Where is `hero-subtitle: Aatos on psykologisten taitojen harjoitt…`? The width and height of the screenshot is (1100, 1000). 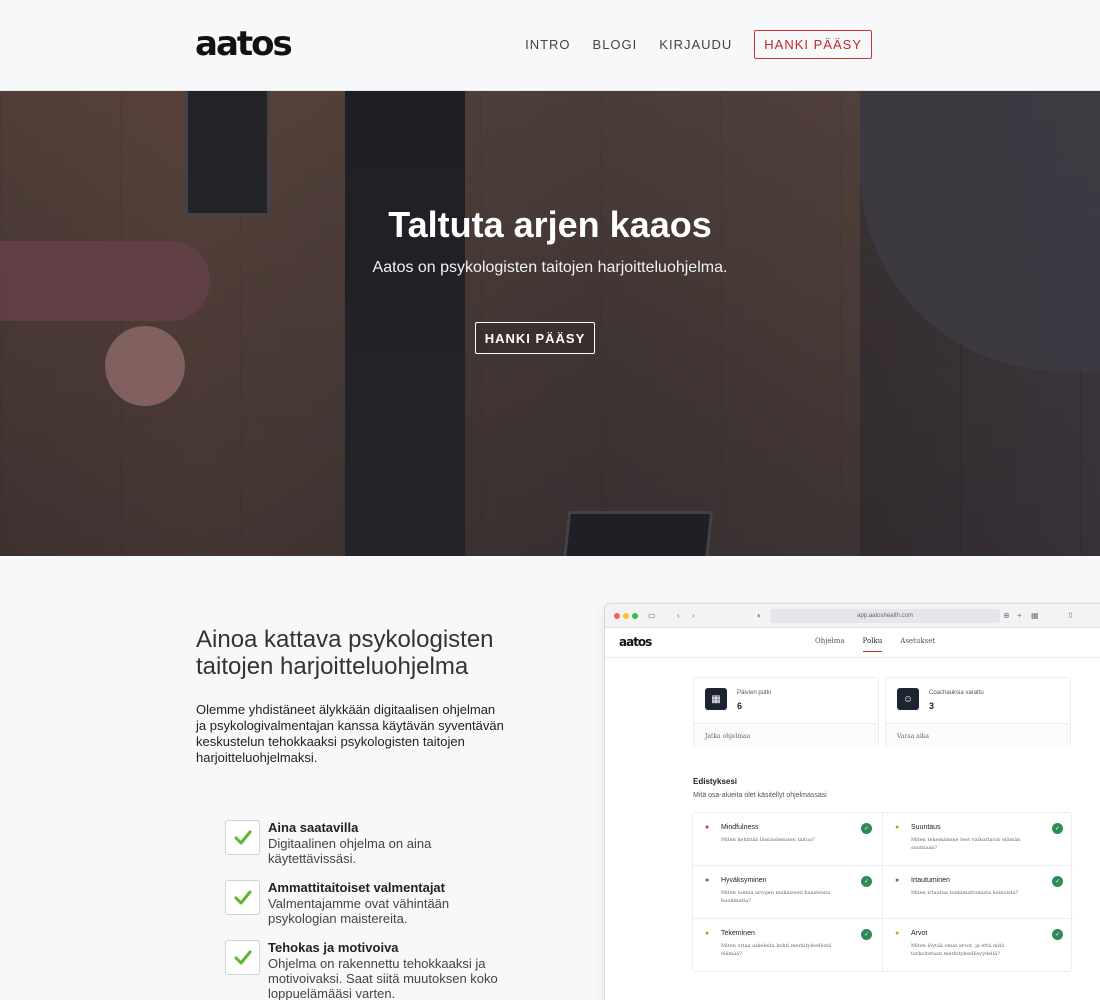
hero-subtitle: Aatos on psykologisten taitojen harjoitt… is located at coordinates (550, 267).